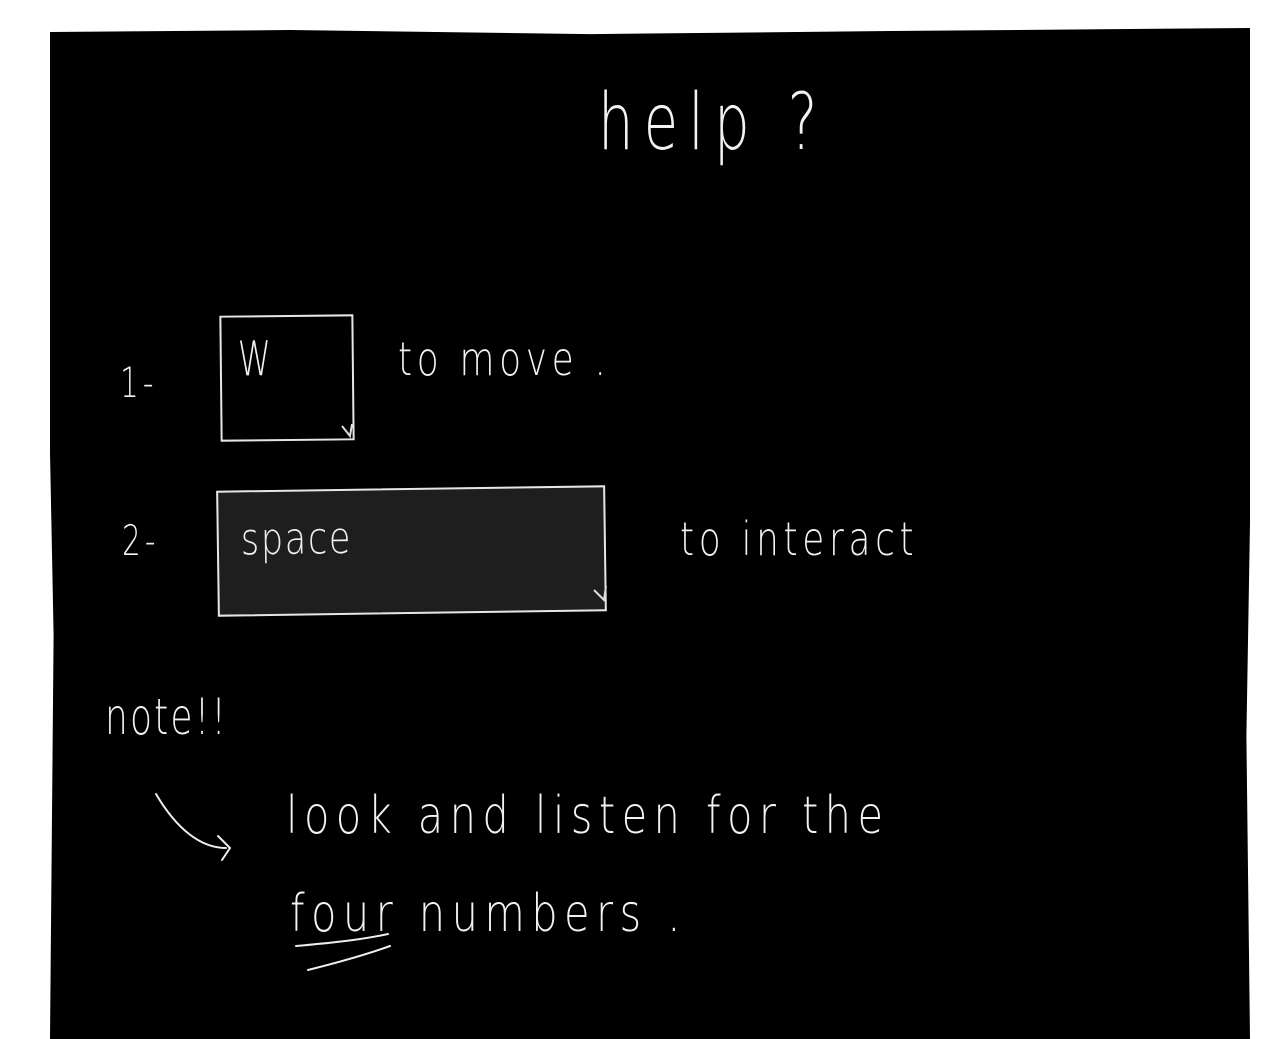 This screenshot has height=1039, width=1272. Describe the element at coordinates (504, 359) in the screenshot. I see `step-1-action: to move .` at that location.